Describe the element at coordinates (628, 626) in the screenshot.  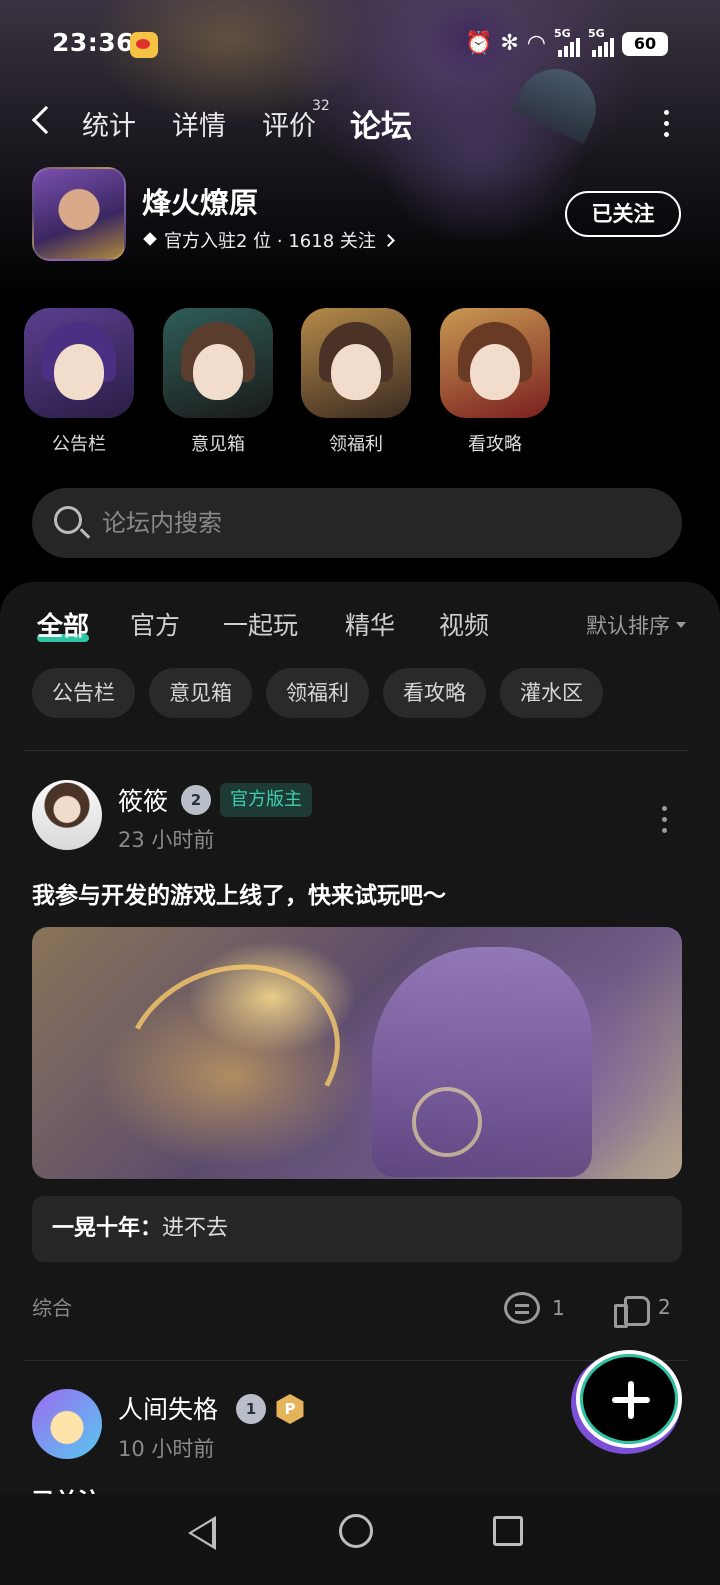
I see `sort-label: 默认排序` at that location.